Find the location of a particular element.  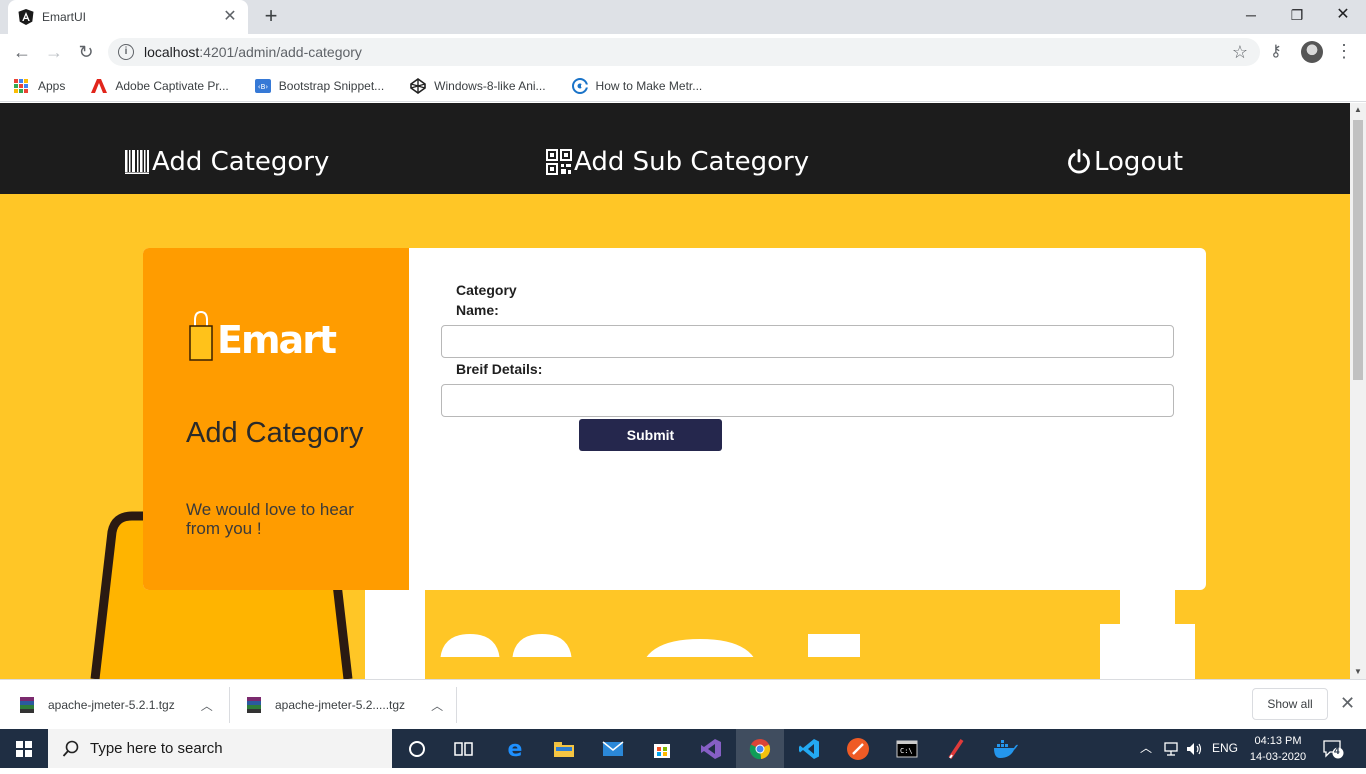

scroll-thumb is located at coordinates (1358, 250).